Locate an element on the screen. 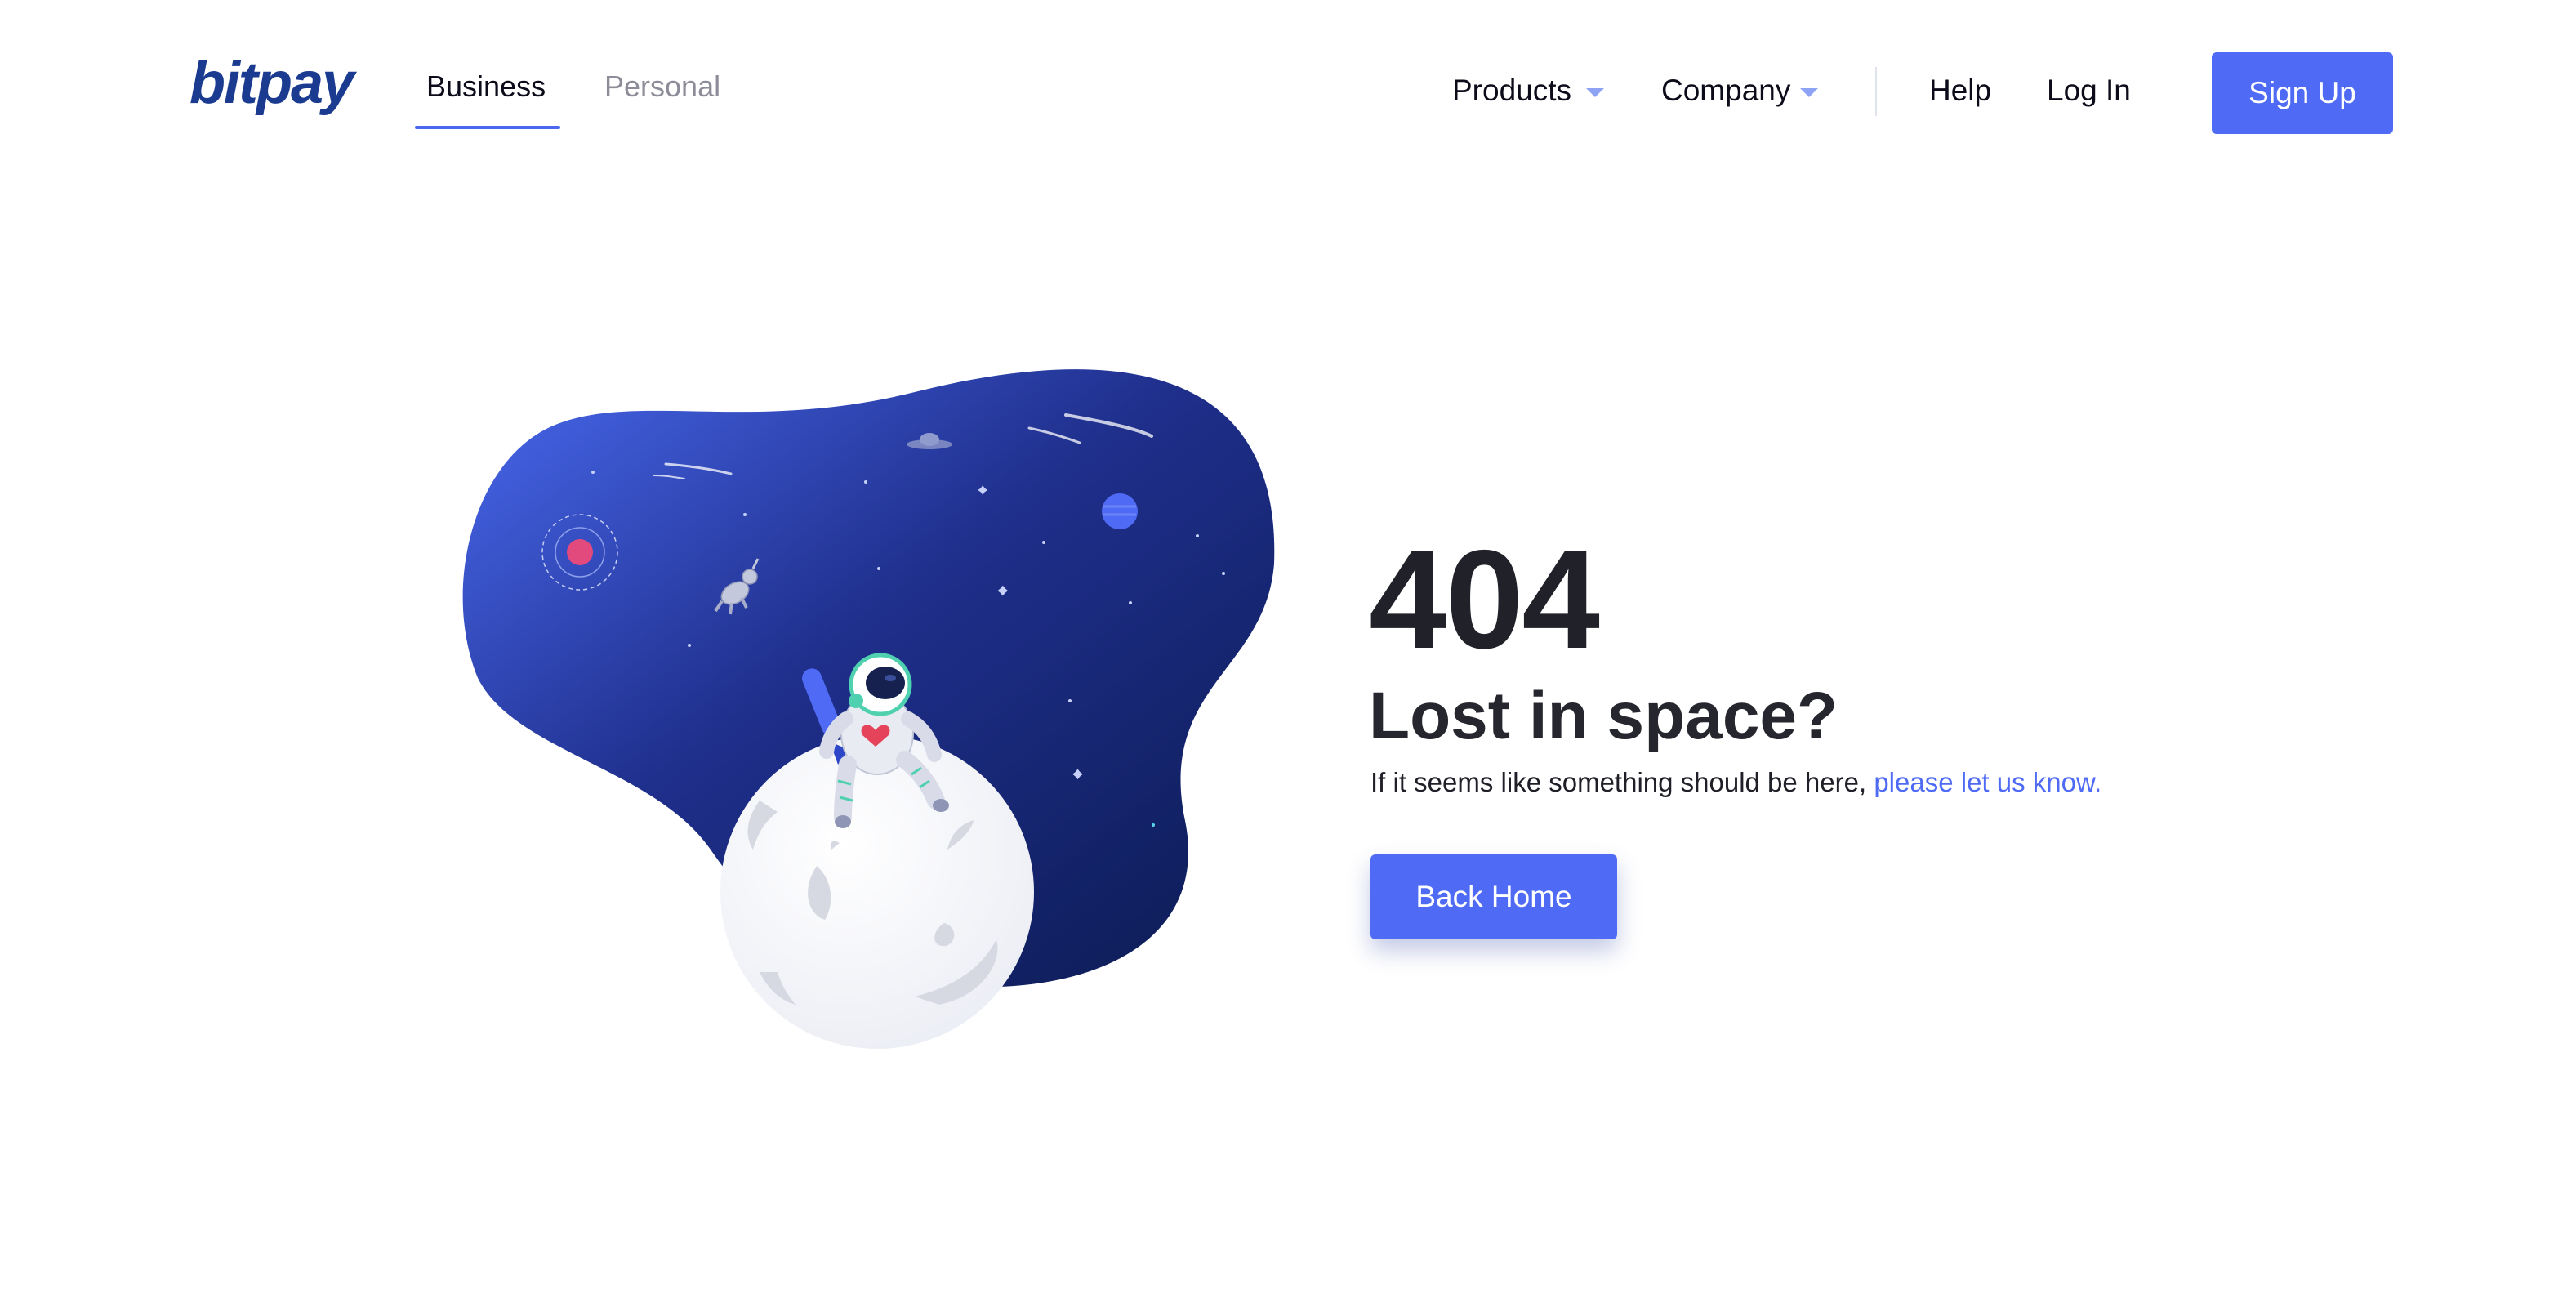 This screenshot has width=2576, height=1289. nav-company: Company is located at coordinates (1725, 90).